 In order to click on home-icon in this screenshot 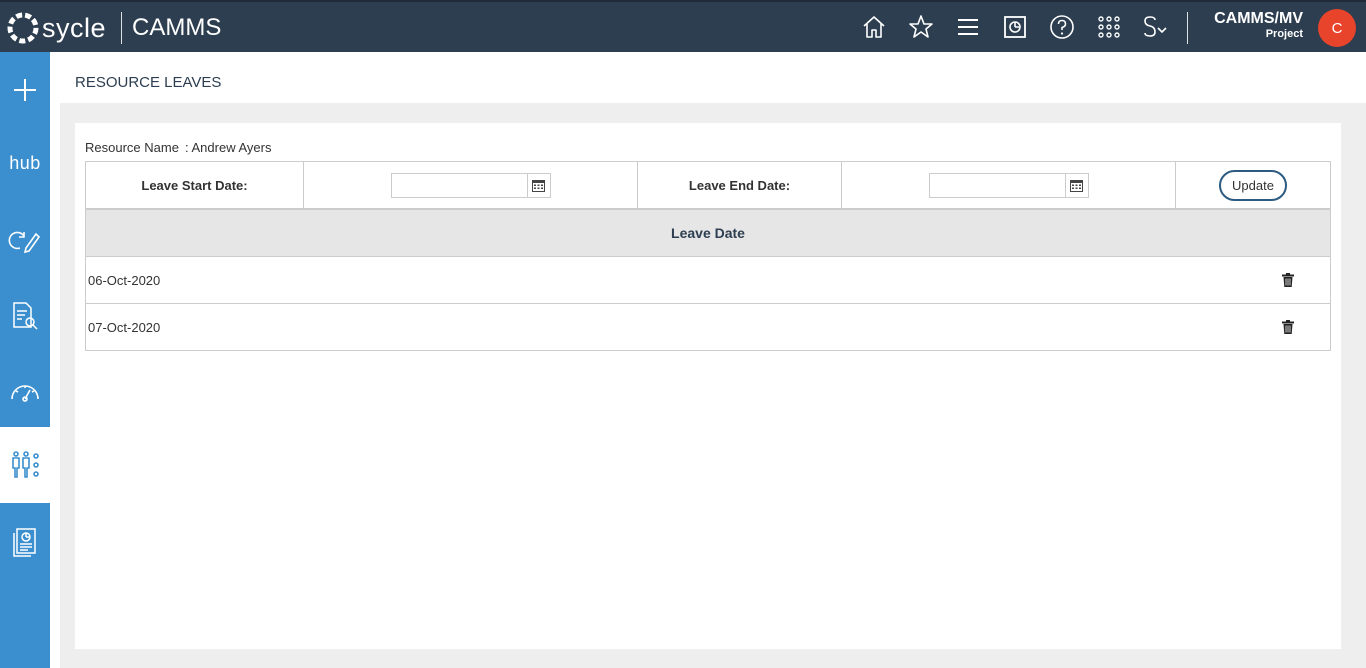, I will do `click(874, 27)`.